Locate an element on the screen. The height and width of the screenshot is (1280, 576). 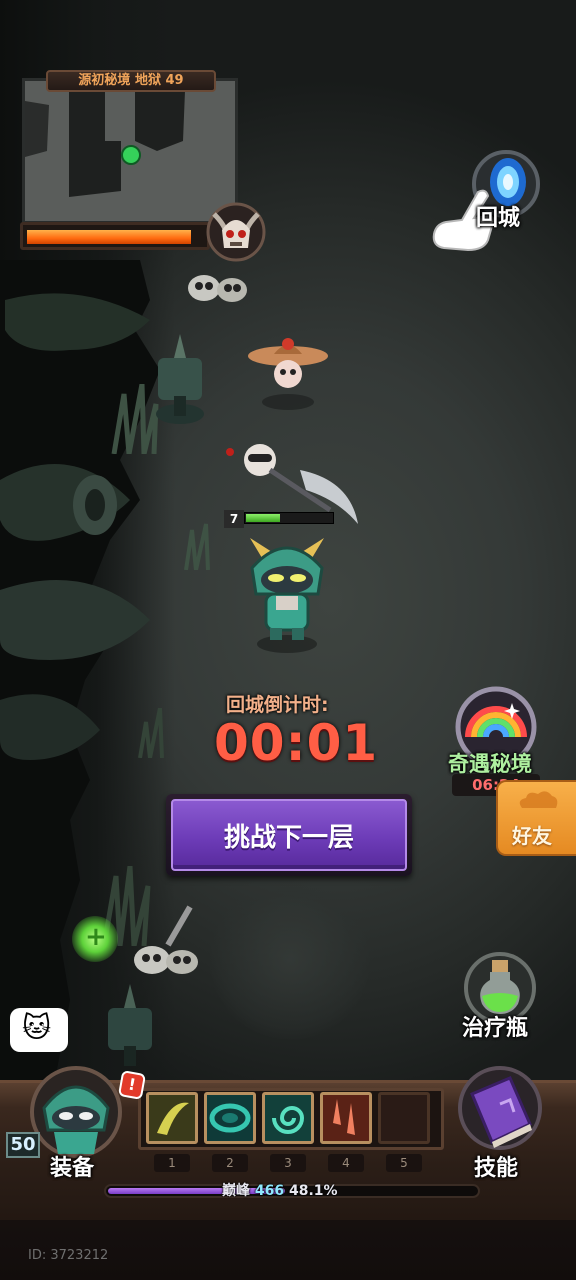
plus-icon: + is located at coordinates (96, 937).